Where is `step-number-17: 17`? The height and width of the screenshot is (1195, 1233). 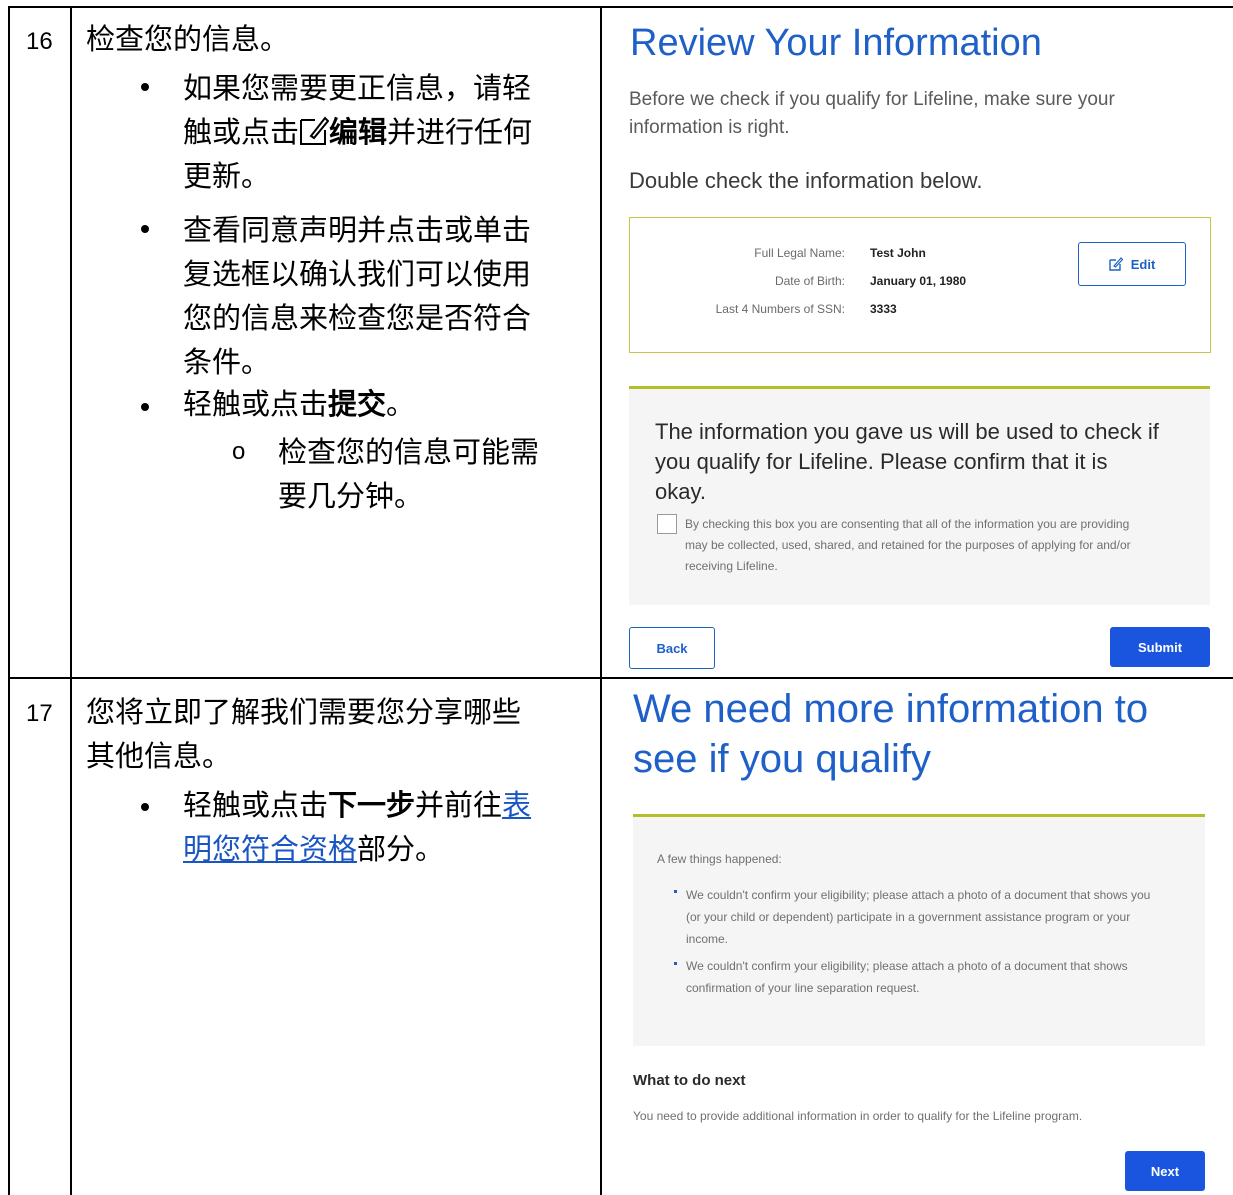 step-number-17: 17 is located at coordinates (39, 713).